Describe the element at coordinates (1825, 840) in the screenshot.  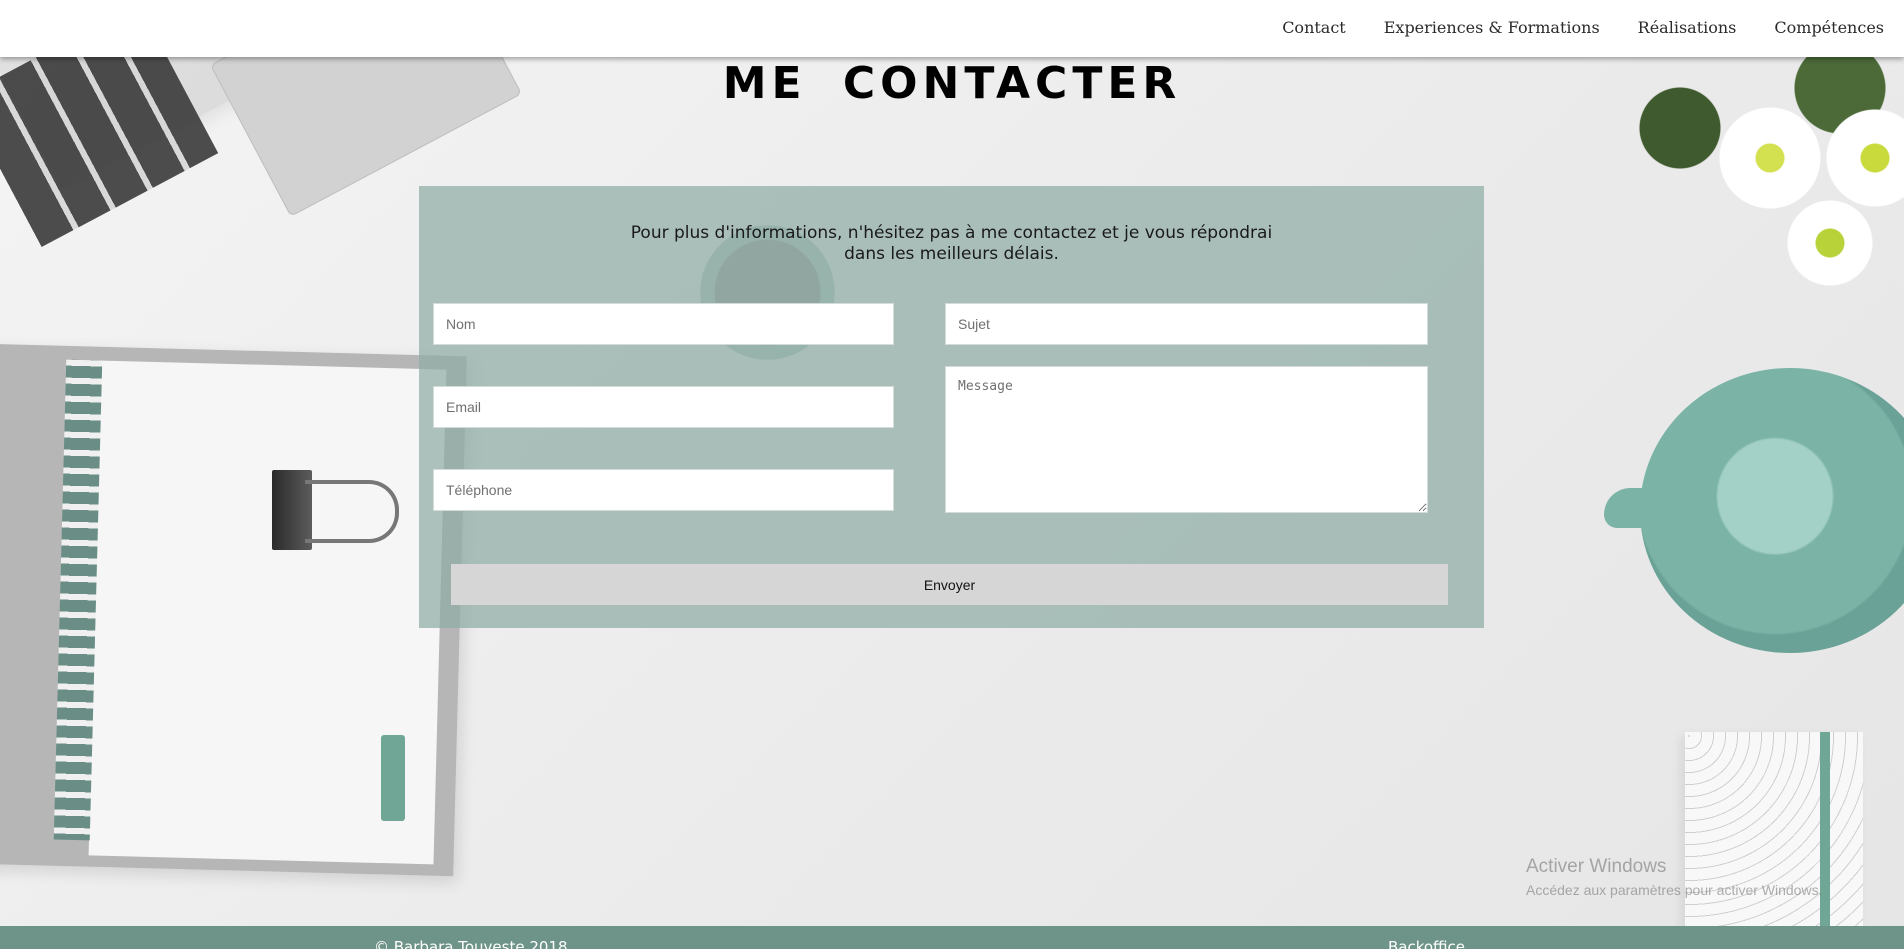
I see `notepad-band-image` at that location.